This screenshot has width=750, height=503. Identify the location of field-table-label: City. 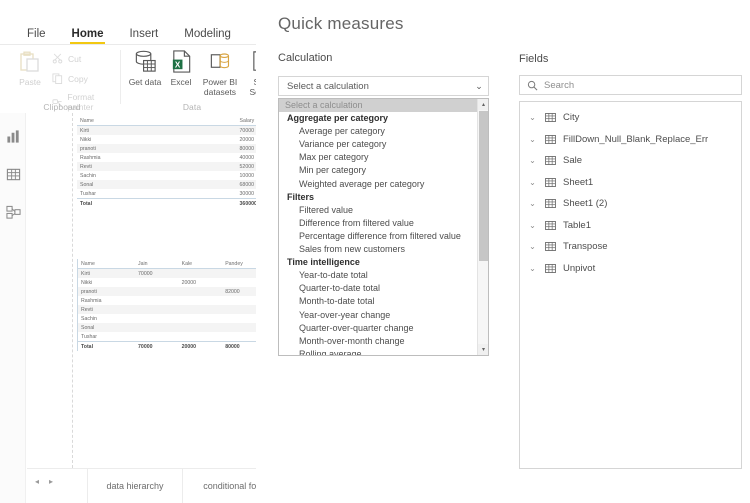
(571, 118).